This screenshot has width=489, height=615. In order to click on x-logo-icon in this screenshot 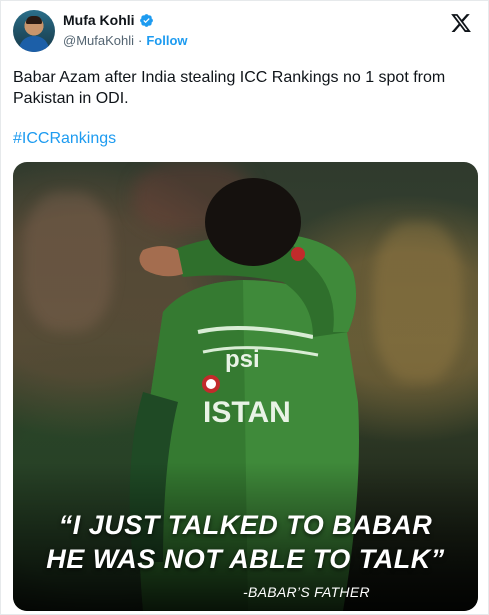, I will do `click(461, 23)`.